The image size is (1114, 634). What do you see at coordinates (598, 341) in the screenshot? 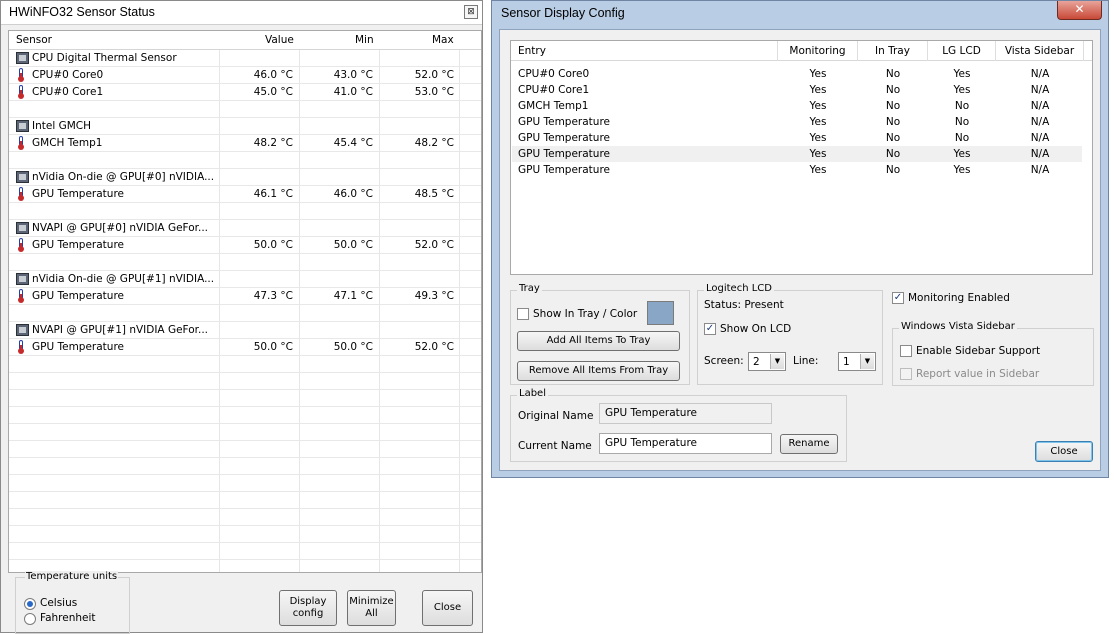
I see `add-all-items-to-tray-button: Add All Items To Tray` at bounding box center [598, 341].